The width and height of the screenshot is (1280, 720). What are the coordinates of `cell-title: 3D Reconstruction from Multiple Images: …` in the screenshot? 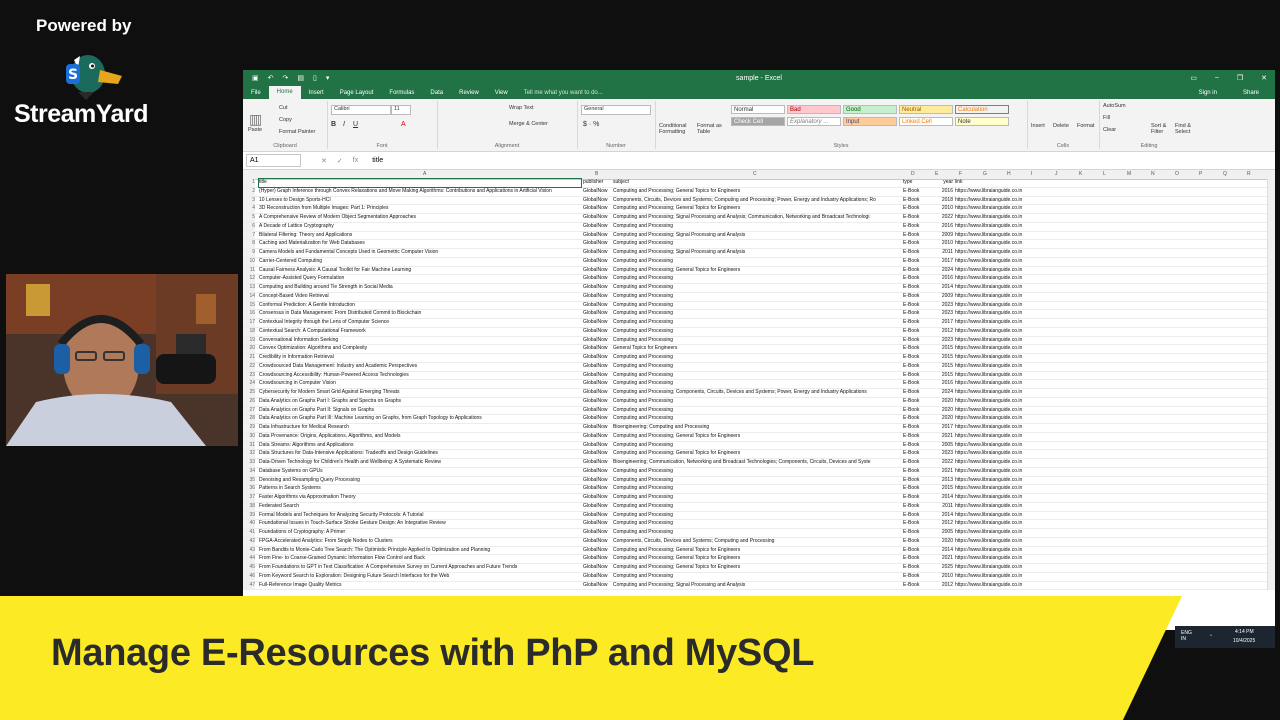 It's located at (420, 209).